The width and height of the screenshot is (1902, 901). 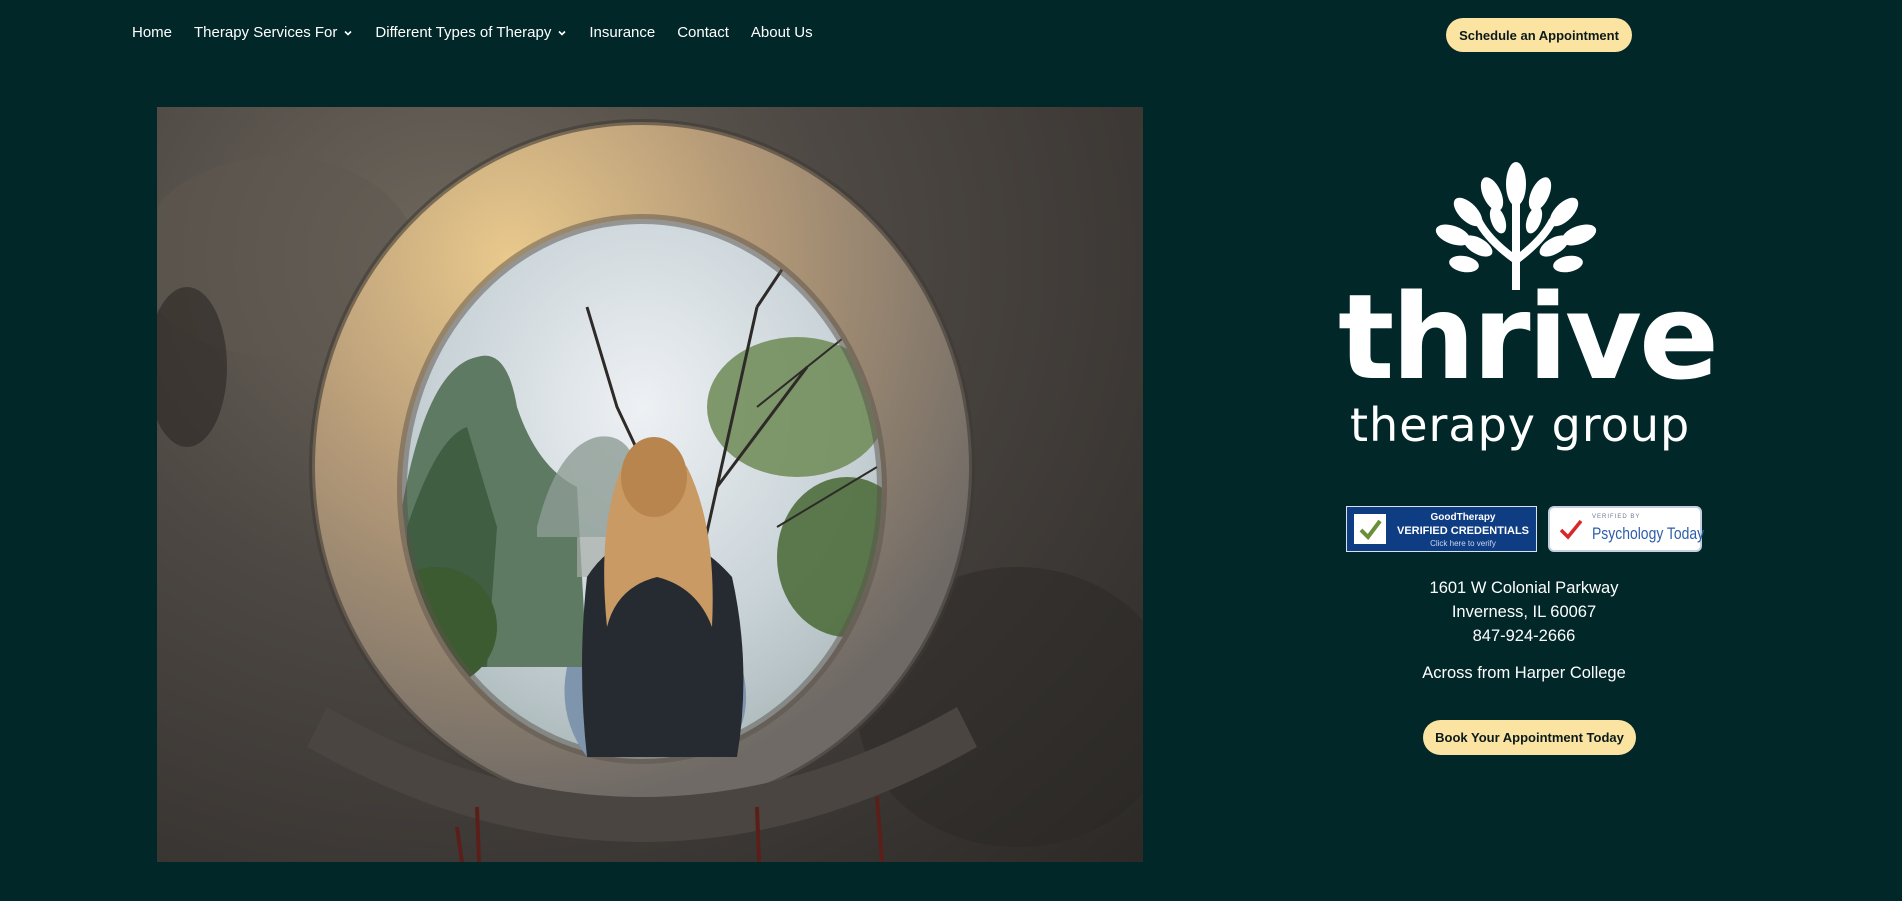 I want to click on nav-home: Home, so click(x=152, y=32).